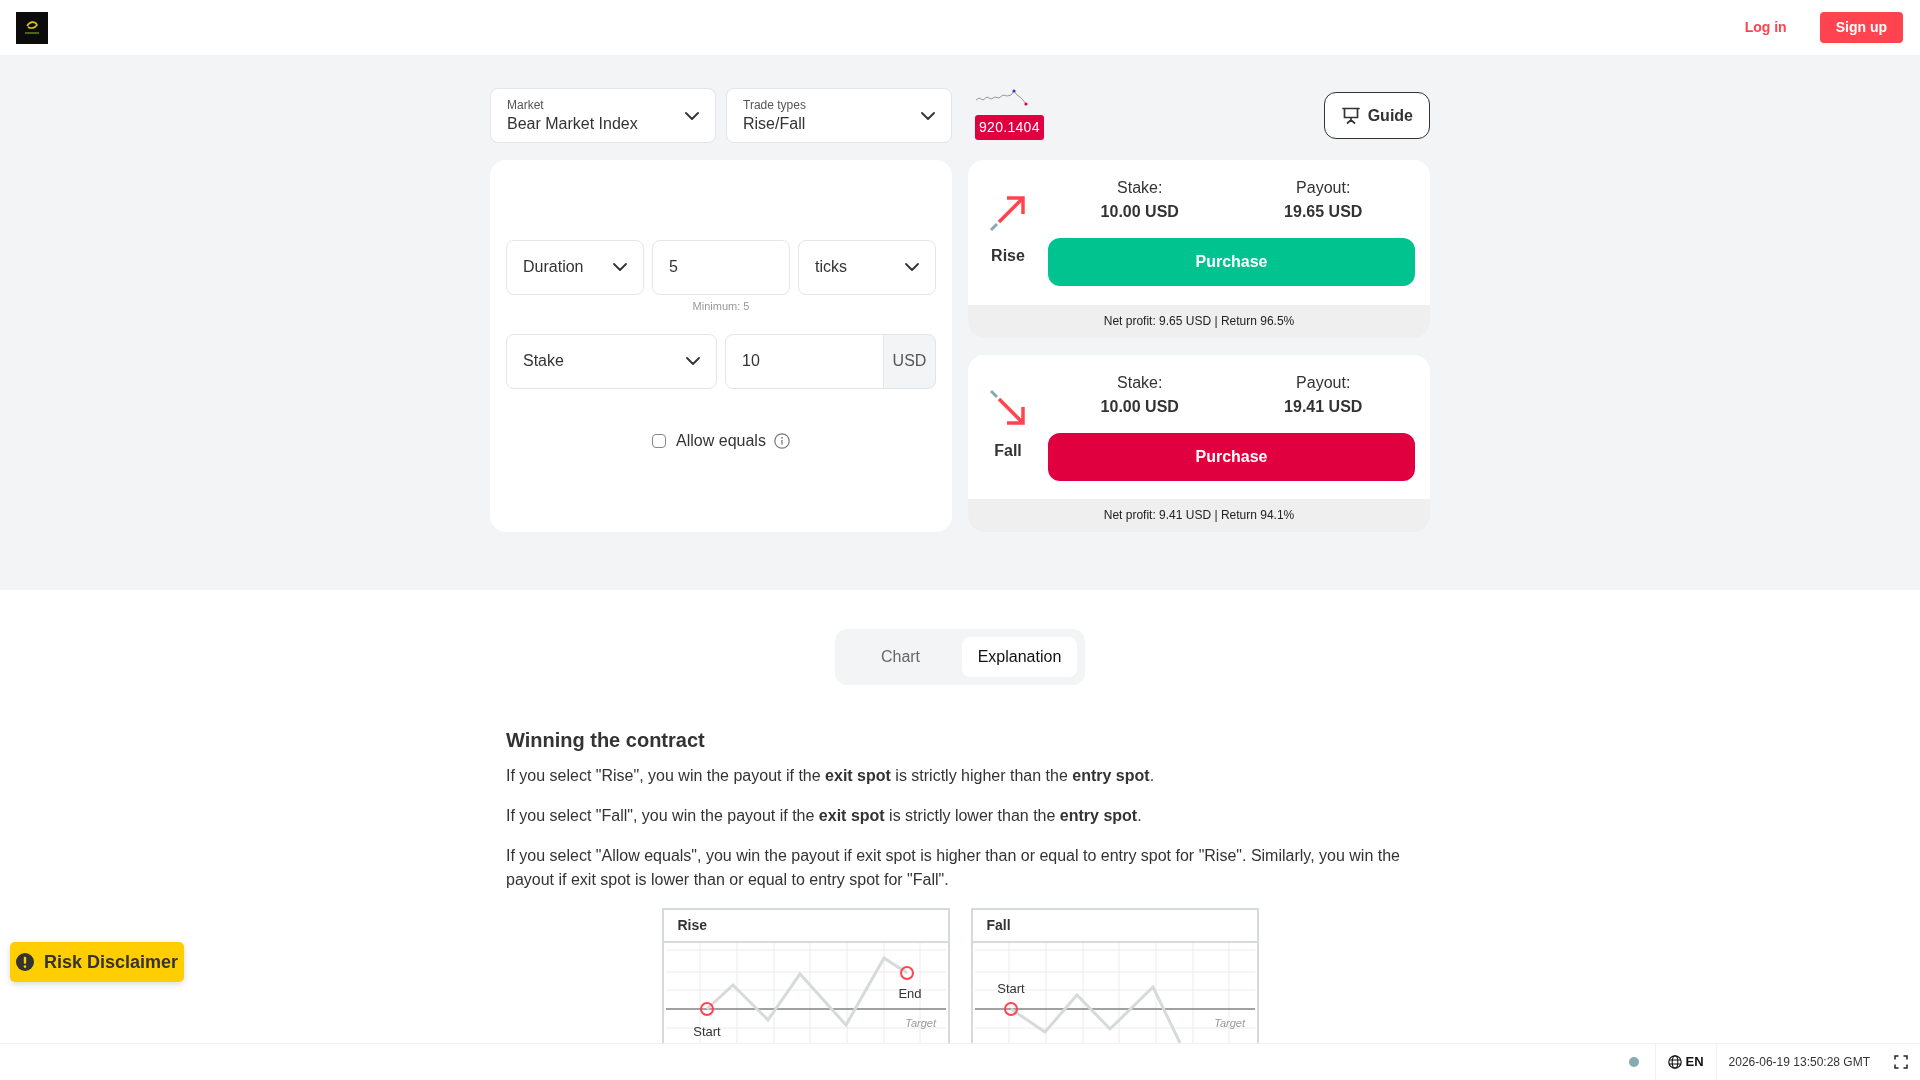 The height and width of the screenshot is (1080, 1920). Describe the element at coordinates (1114, 926) in the screenshot. I see `diagram-title: Fall` at that location.